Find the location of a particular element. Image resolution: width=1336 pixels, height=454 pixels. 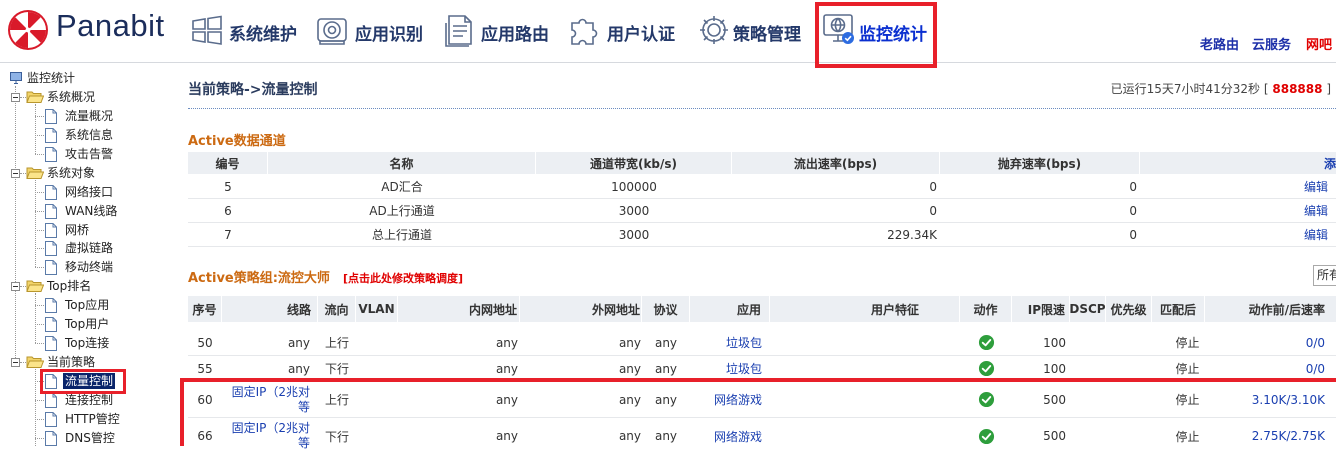

uptime-text: 已运行15天7小时41分32秒 is located at coordinates (1185, 89).